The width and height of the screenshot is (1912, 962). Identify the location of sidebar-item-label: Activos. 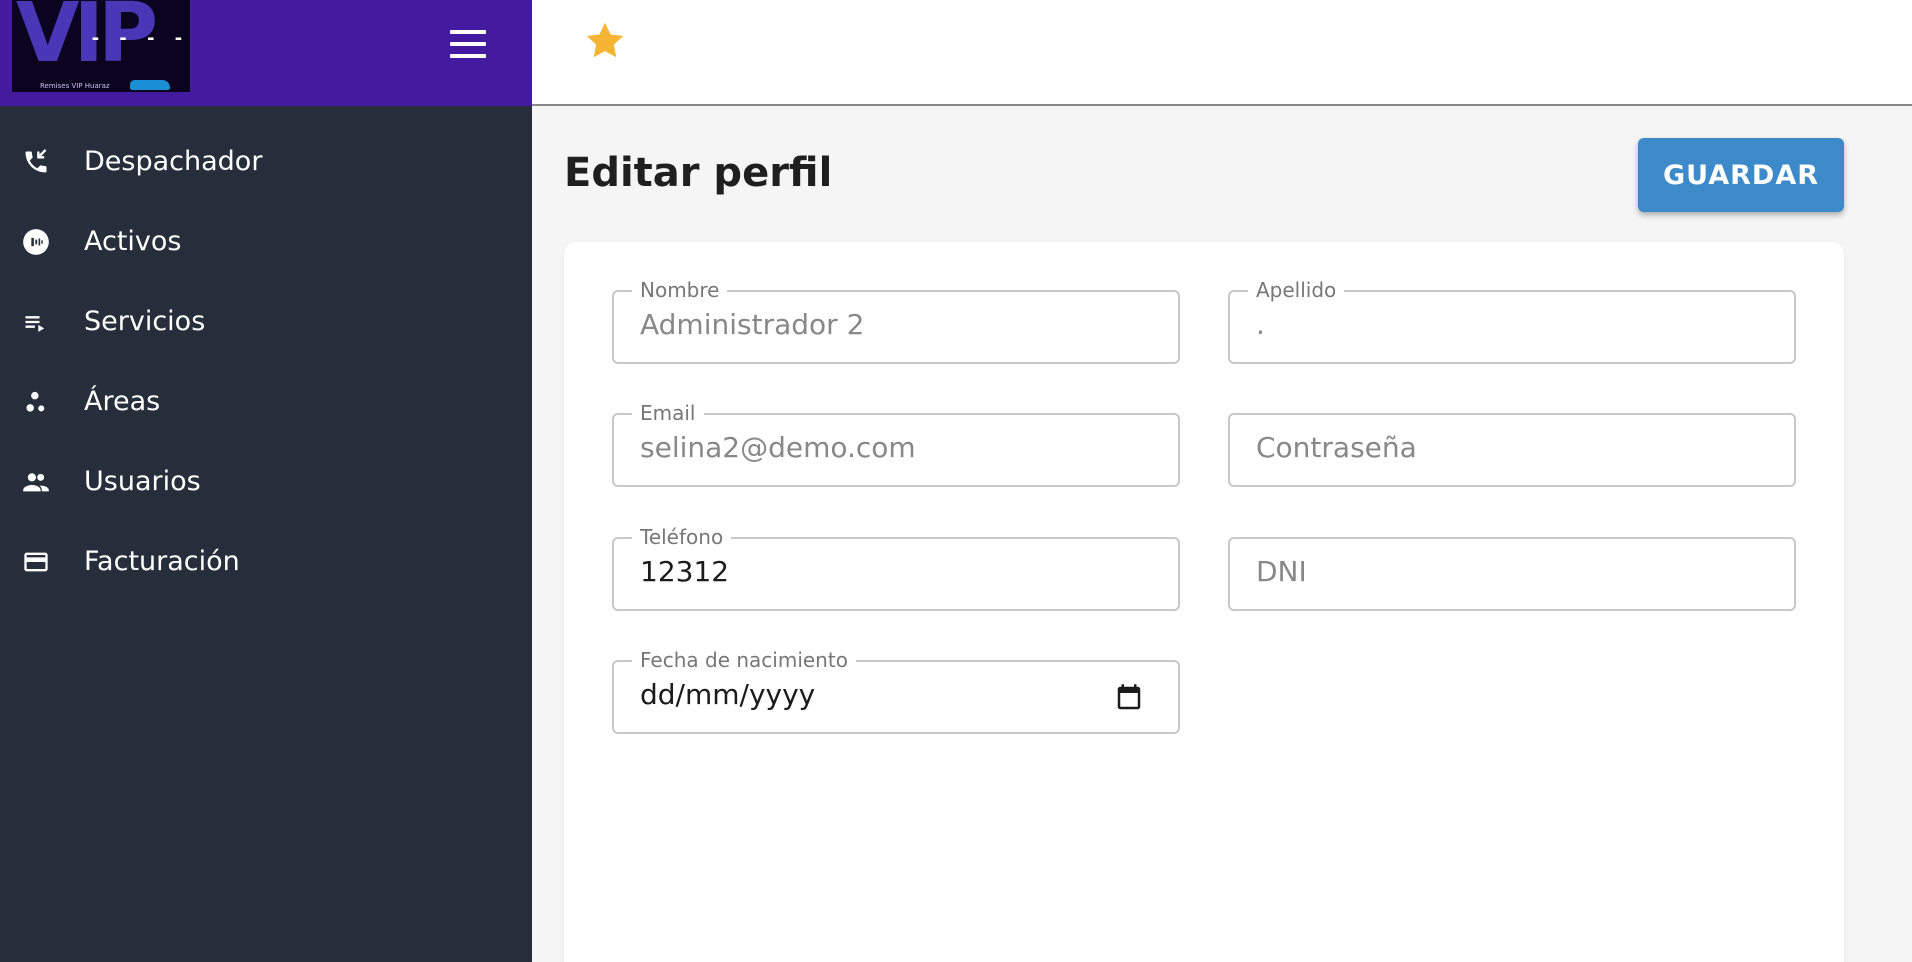
(133, 241).